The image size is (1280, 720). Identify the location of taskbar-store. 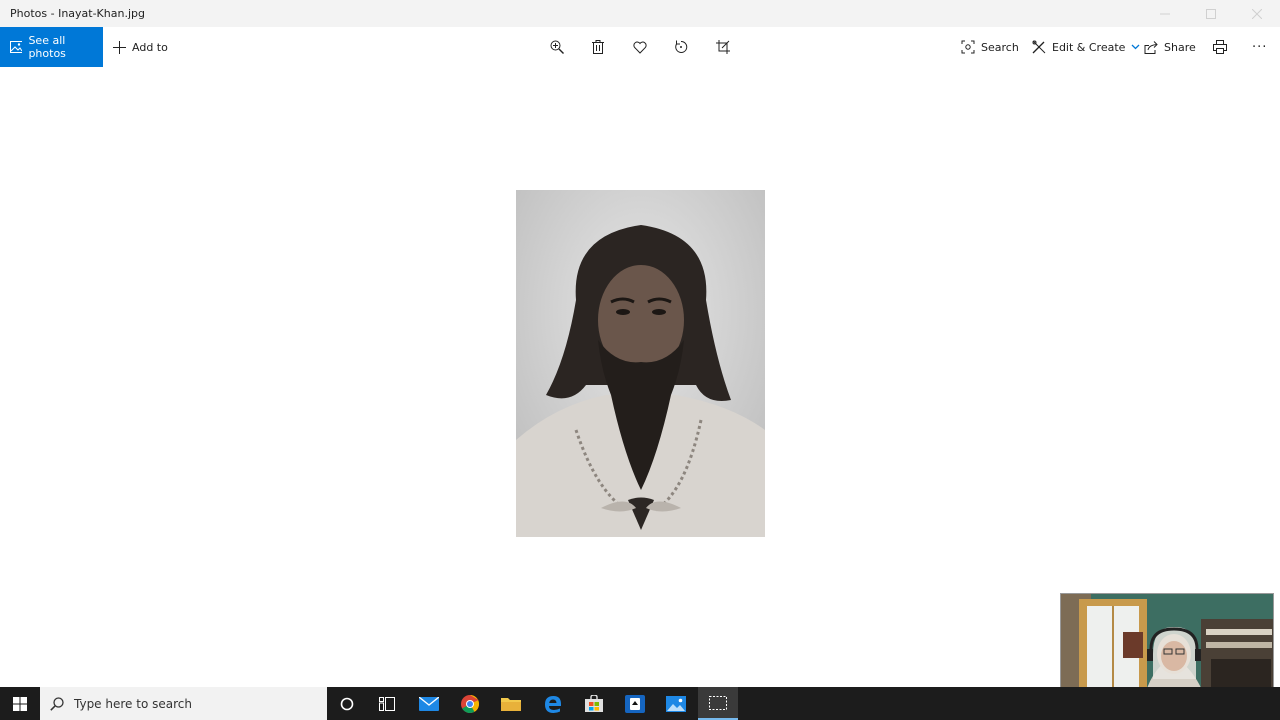
(594, 703).